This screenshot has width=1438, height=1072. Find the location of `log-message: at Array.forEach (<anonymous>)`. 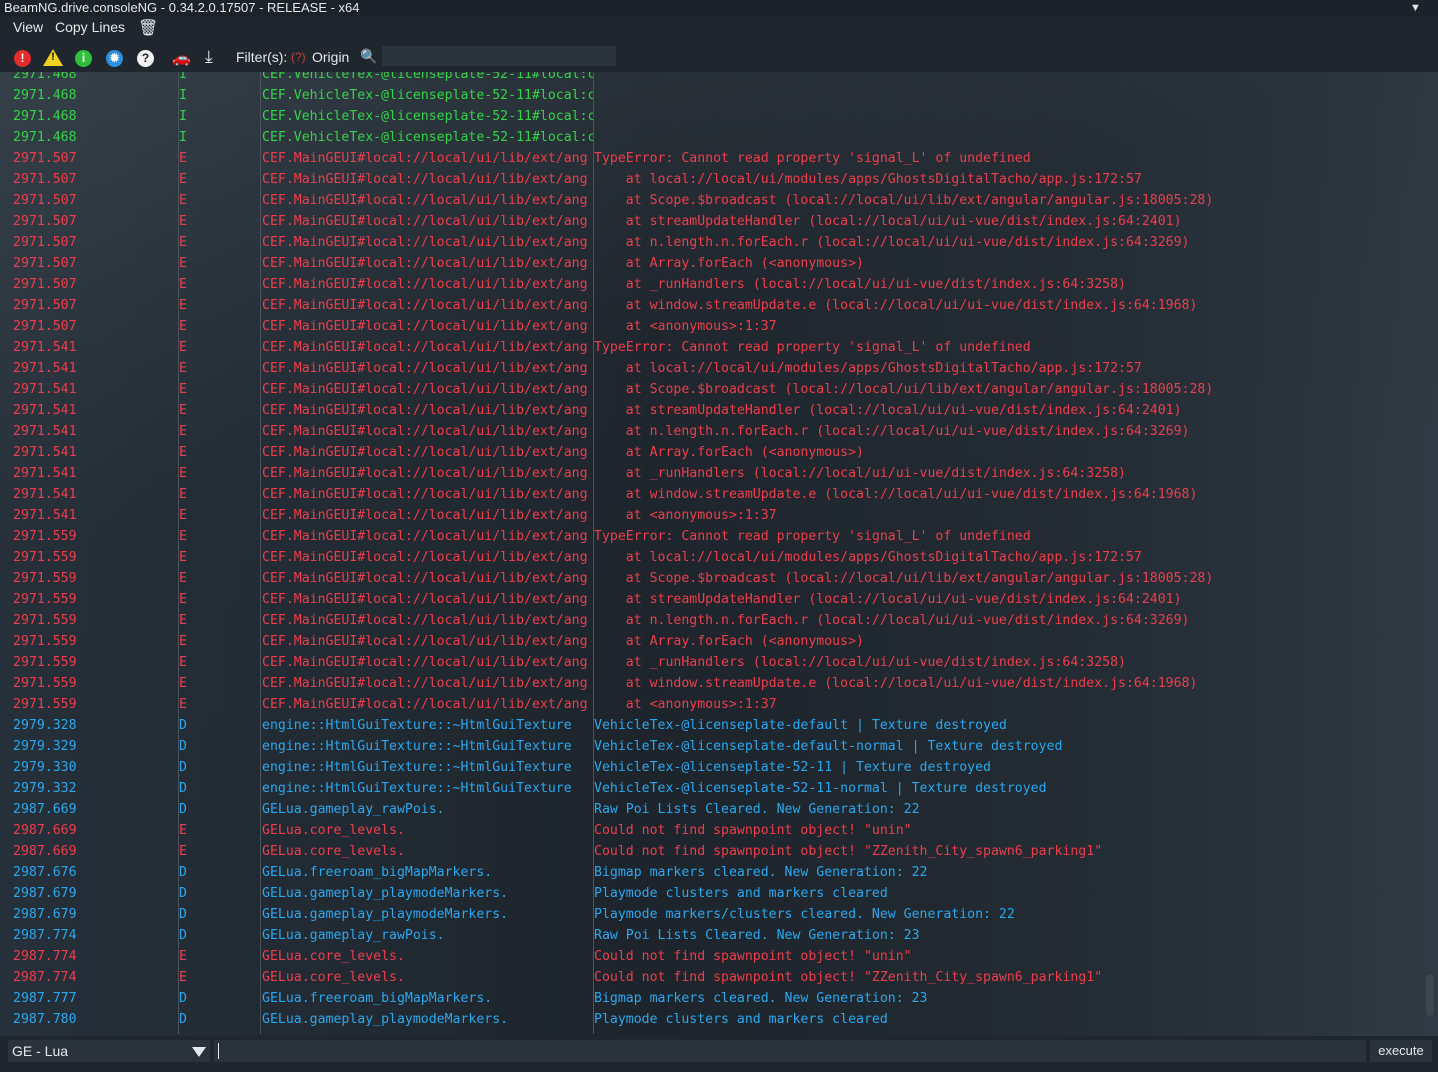

log-message: at Array.forEach (<anonymous>) is located at coordinates (729, 641).